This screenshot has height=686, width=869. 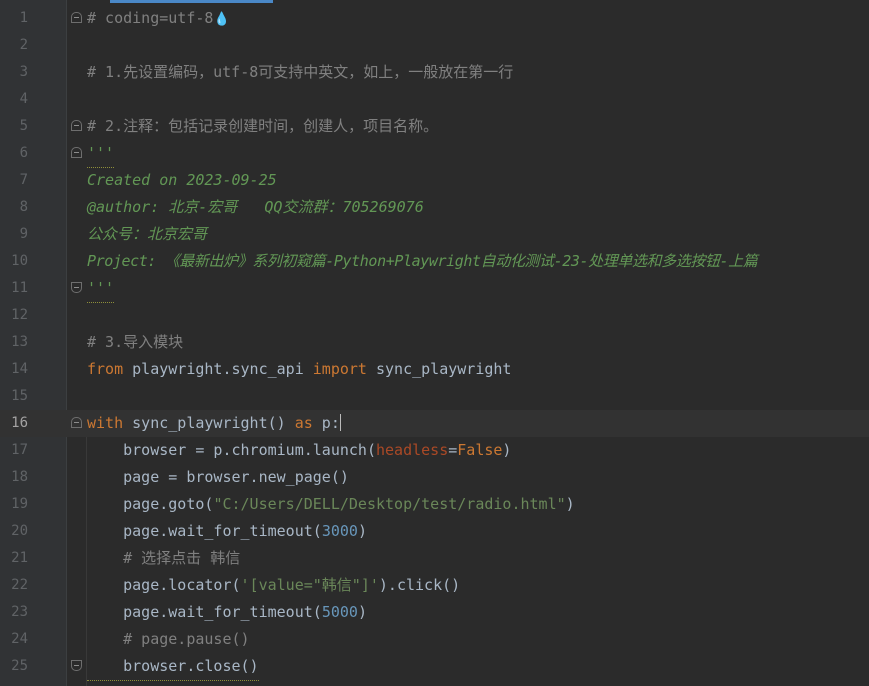 What do you see at coordinates (255, 207) in the screenshot?
I see `code-text: @author: 北京-宏哥 QQ交流群：705269076` at bounding box center [255, 207].